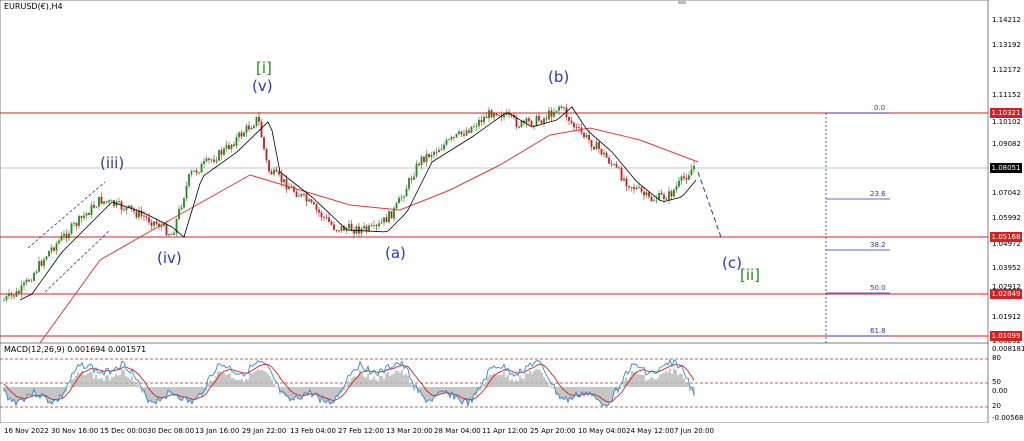  I want to click on time-axis-label: 27 Feb 12:00, so click(361, 431).